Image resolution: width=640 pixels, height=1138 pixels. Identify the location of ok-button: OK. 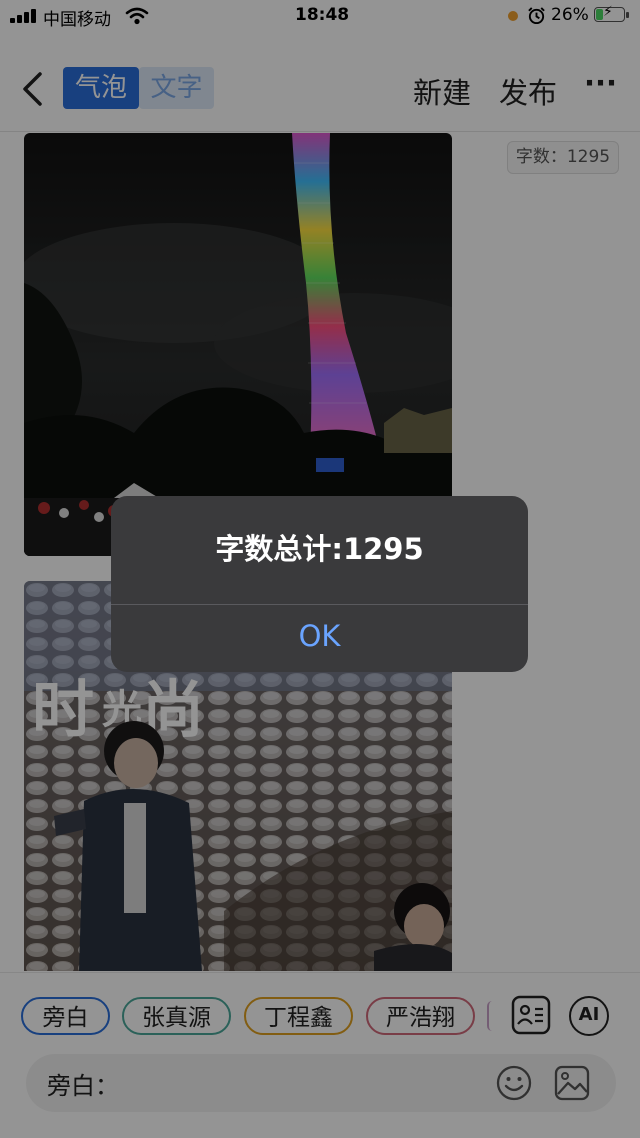
(319, 638).